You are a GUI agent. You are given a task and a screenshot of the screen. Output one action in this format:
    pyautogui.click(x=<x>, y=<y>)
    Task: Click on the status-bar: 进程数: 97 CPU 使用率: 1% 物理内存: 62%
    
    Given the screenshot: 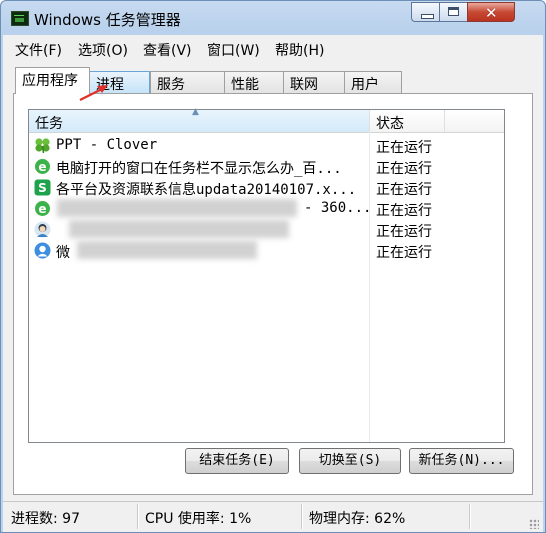 What is the action you would take?
    pyautogui.click(x=273, y=516)
    